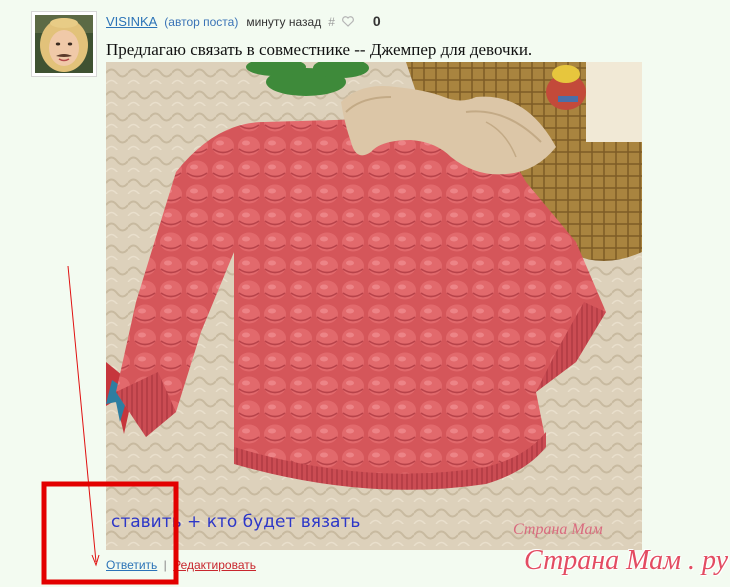  Describe the element at coordinates (626, 560) in the screenshot. I see `site-watermark: Страна Мам . ру` at that location.